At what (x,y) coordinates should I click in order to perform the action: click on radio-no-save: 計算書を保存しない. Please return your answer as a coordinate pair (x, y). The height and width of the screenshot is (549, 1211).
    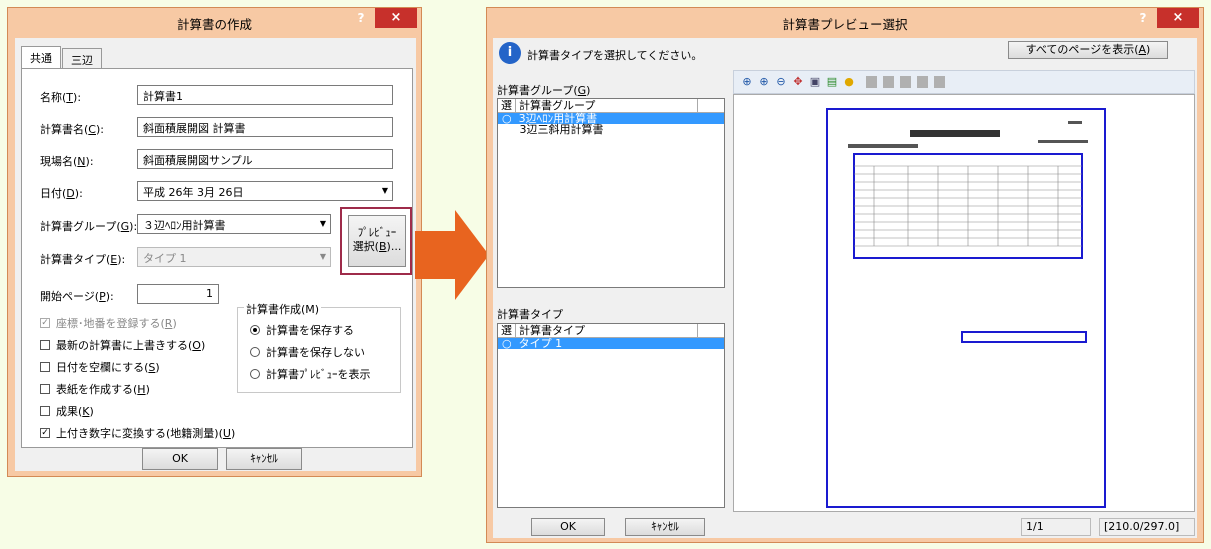
    Looking at the image, I should click on (307, 352).